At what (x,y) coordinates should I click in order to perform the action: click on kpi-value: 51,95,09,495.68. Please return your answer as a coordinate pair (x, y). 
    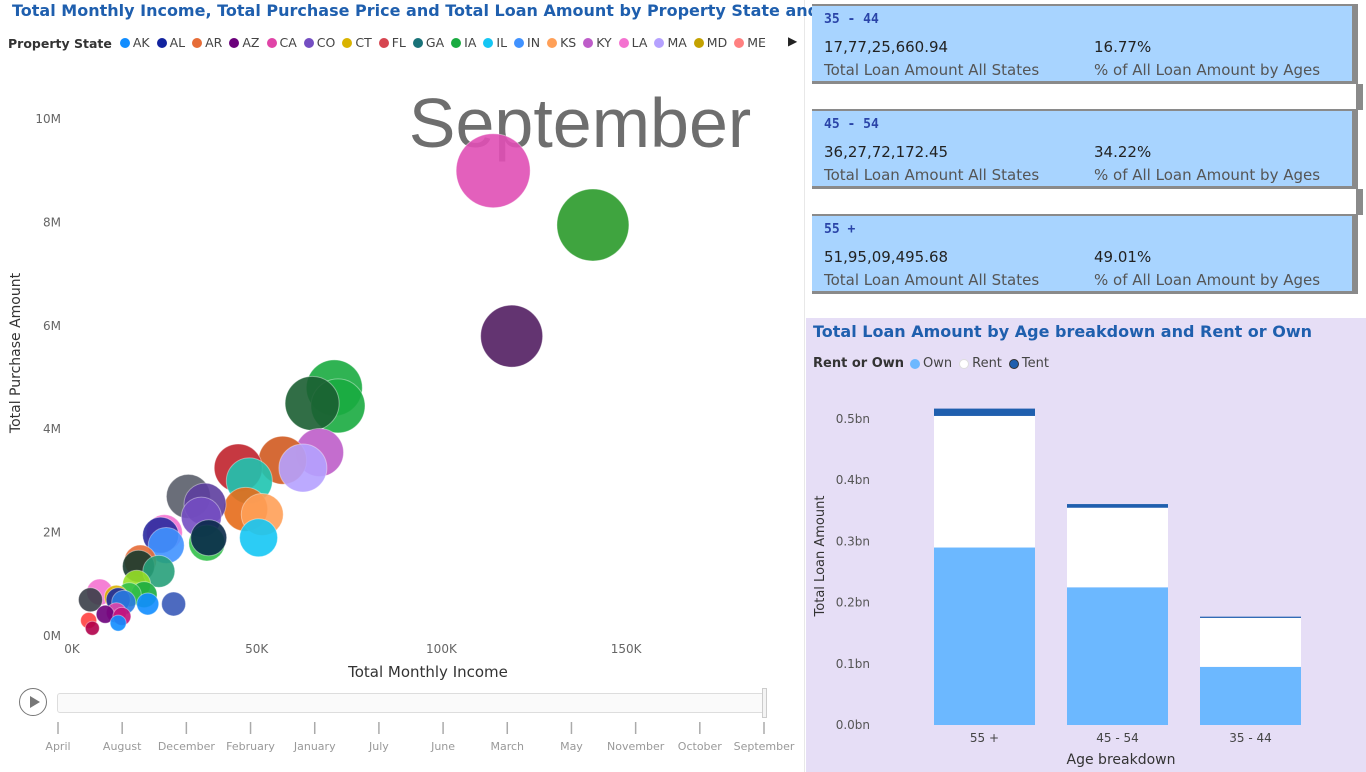
    Looking at the image, I should click on (886, 257).